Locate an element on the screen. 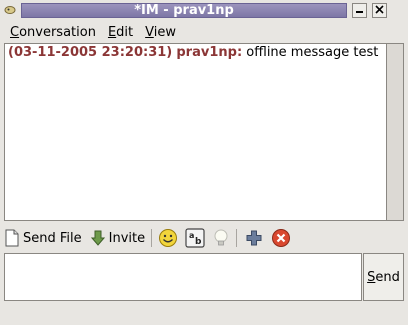 The height and width of the screenshot is (325, 408). menu-edit: Edit is located at coordinates (120, 32).